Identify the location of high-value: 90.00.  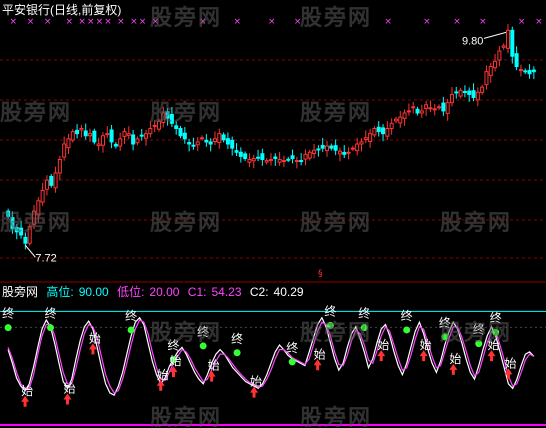
(93, 292).